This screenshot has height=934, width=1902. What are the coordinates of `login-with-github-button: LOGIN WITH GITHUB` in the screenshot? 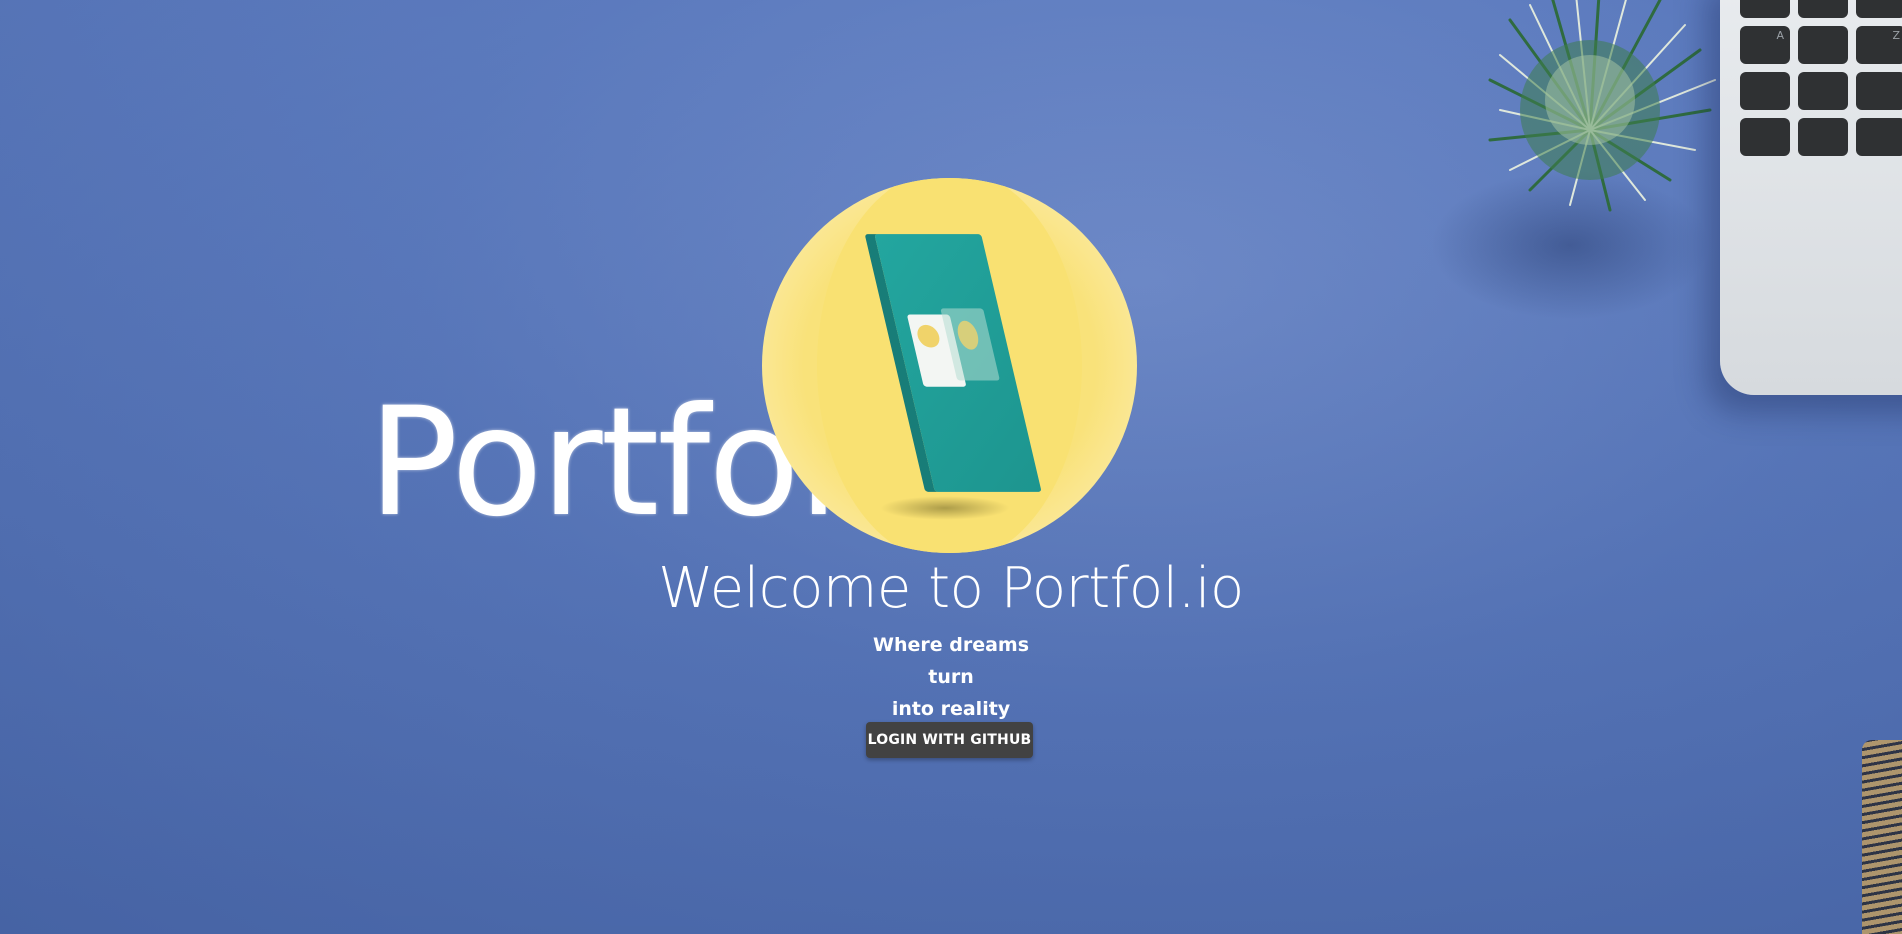 It's located at (949, 740).